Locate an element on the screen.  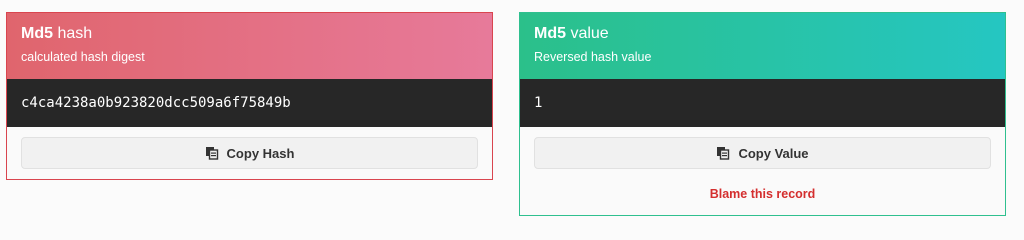
hash-card-subtitle: calculated hash digest is located at coordinates (83, 57).